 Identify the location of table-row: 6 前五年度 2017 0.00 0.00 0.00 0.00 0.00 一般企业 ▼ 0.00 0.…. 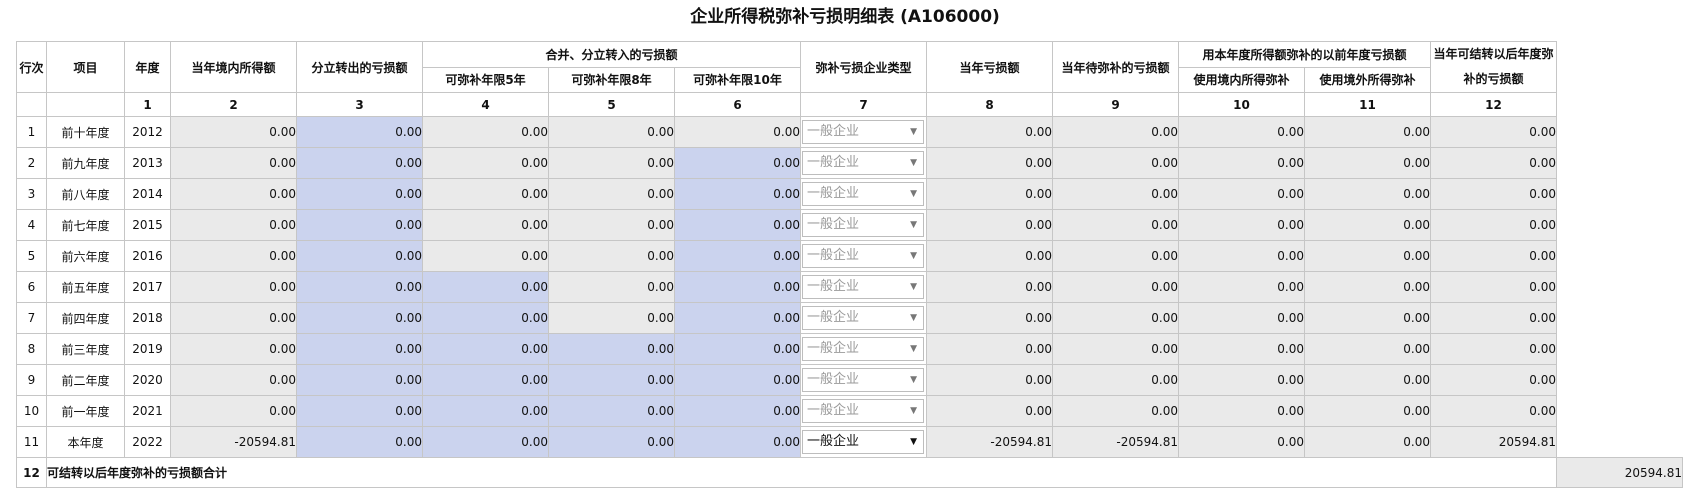
(849, 287).